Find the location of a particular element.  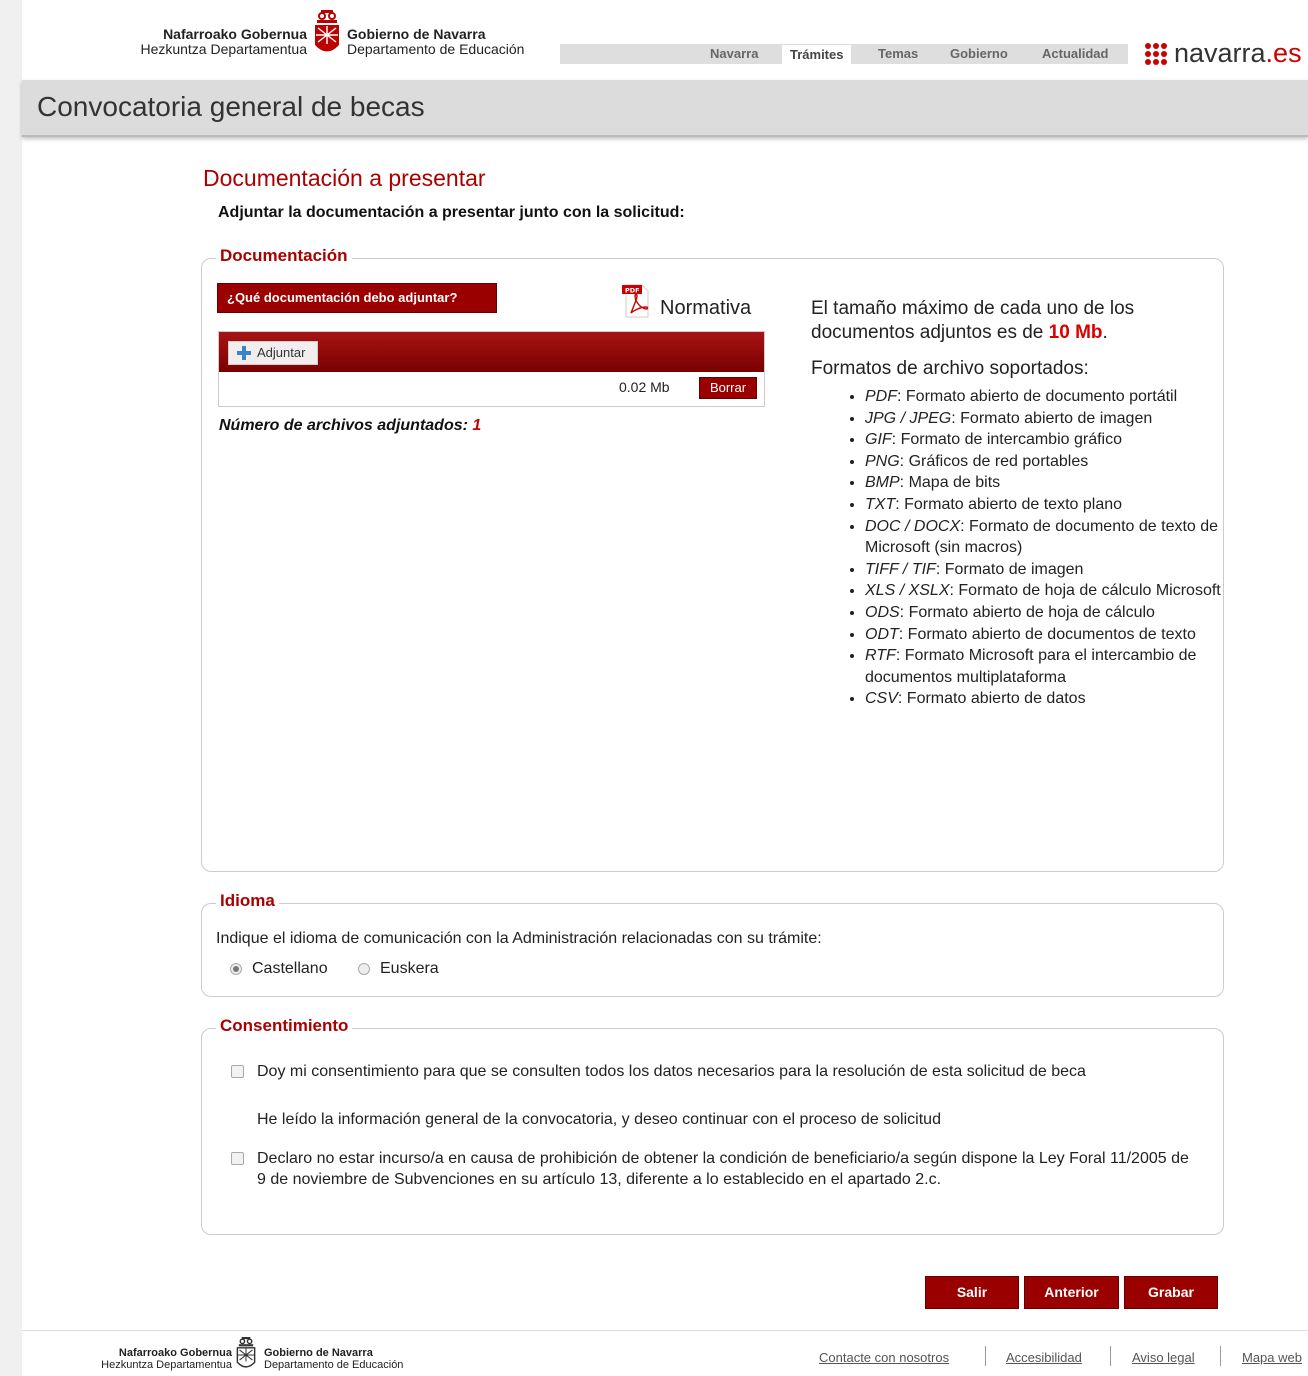

nav-item-tramites: Trámites is located at coordinates (817, 54).